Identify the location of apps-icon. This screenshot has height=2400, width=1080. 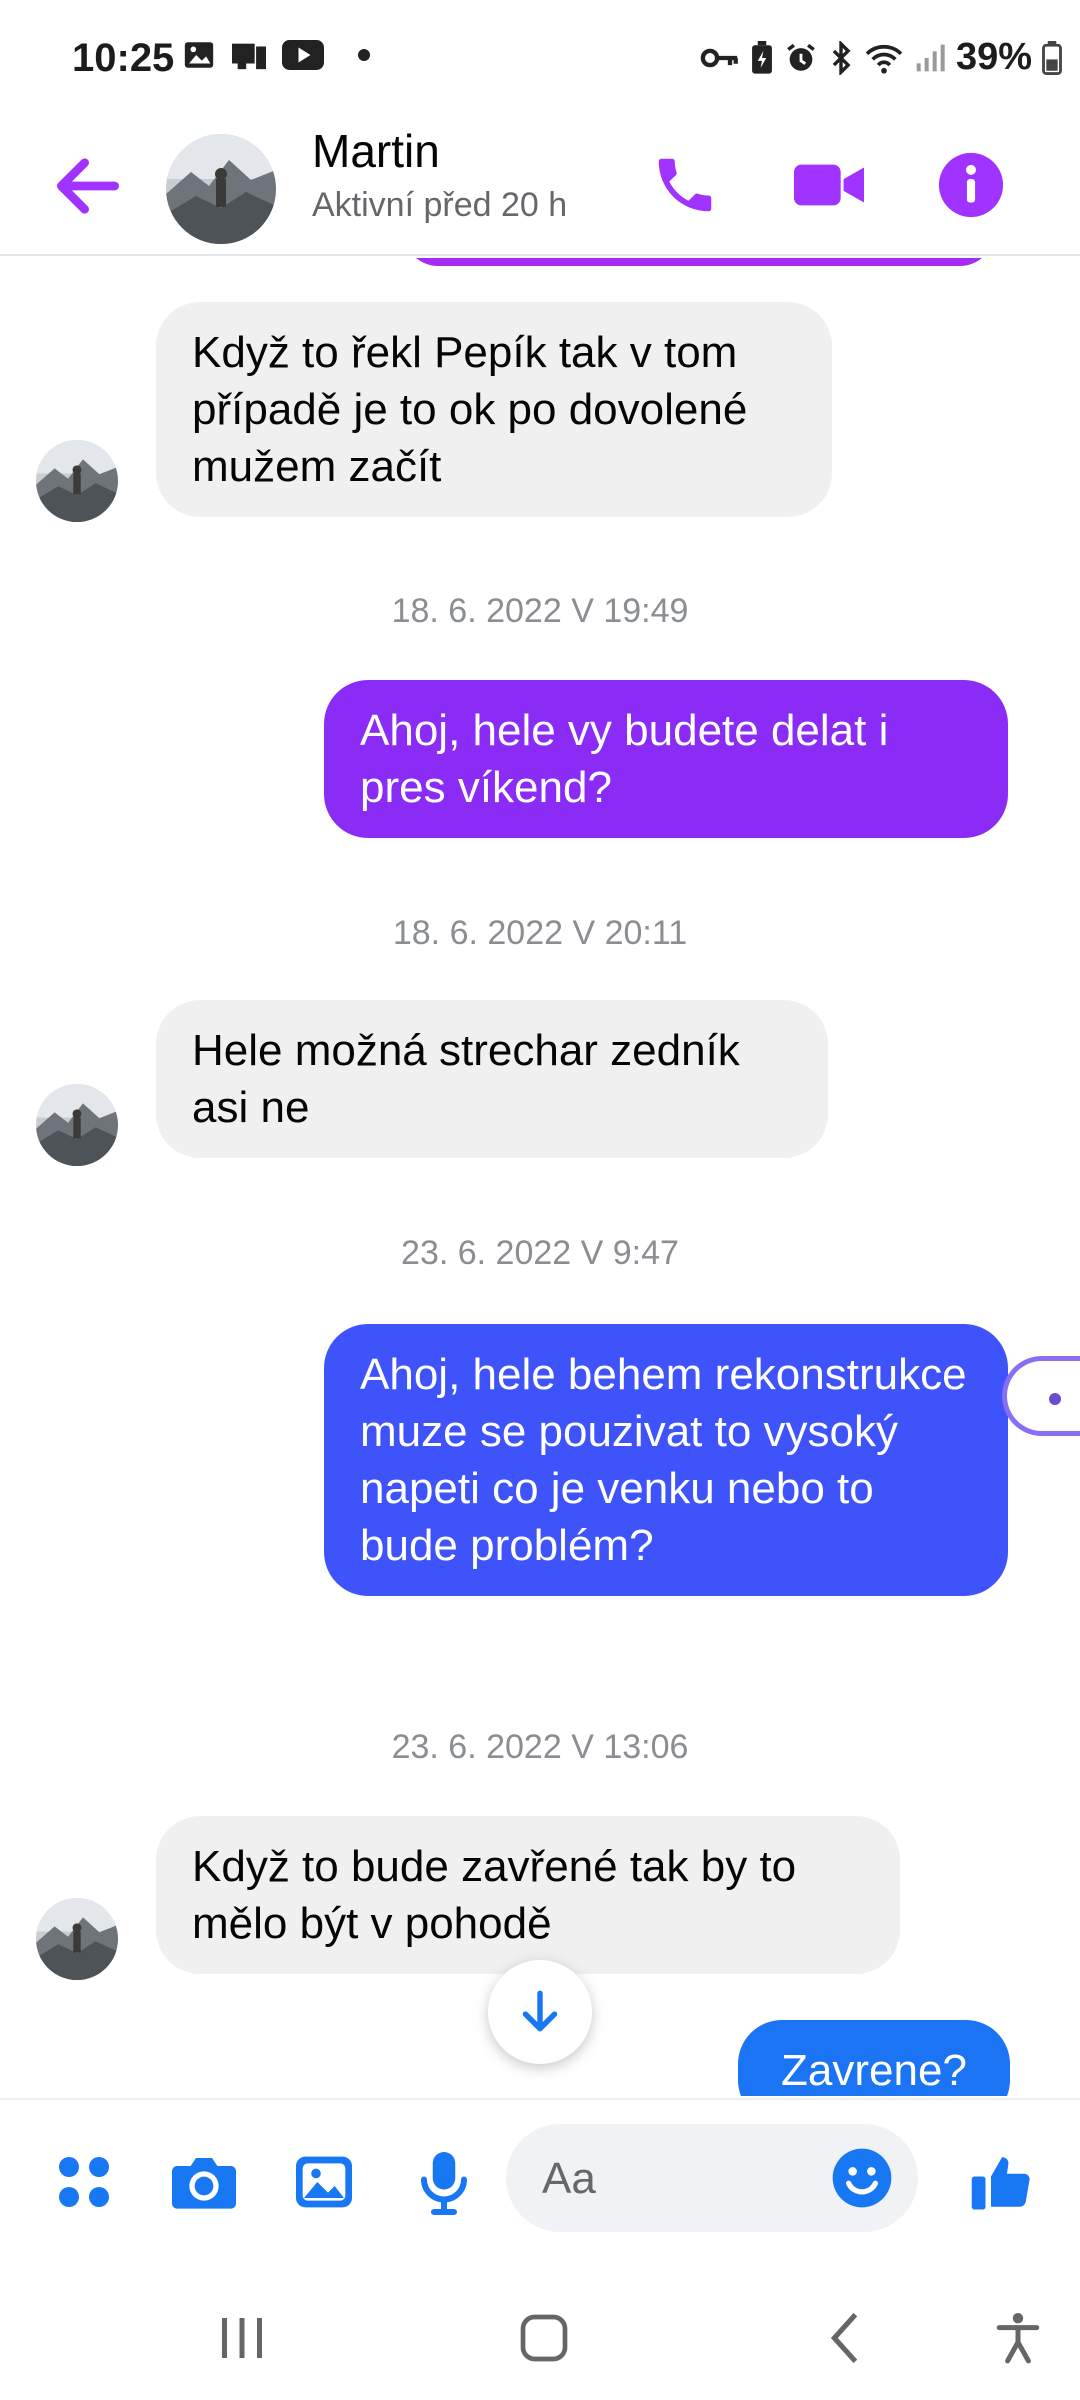
(84, 2182).